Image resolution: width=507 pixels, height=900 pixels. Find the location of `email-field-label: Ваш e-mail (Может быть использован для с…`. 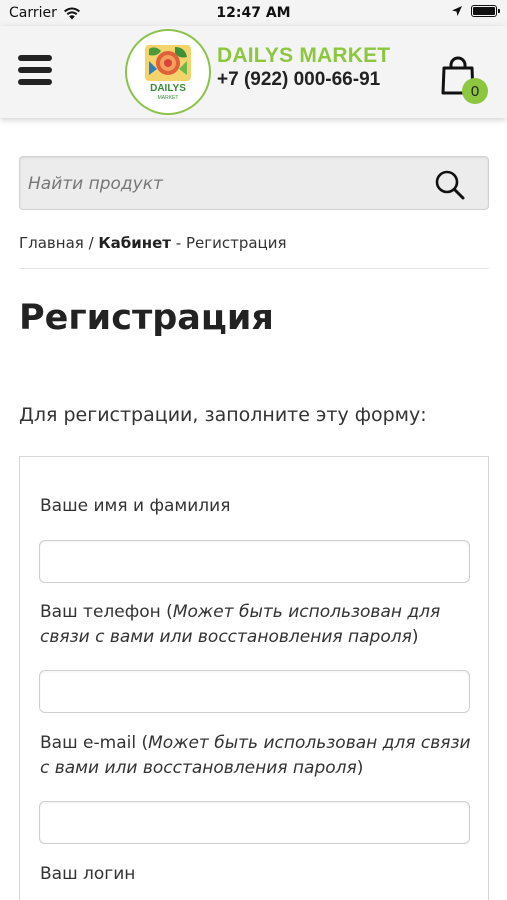

email-field-label: Ваш e-mail (Может быть использован для с… is located at coordinates (260, 756).